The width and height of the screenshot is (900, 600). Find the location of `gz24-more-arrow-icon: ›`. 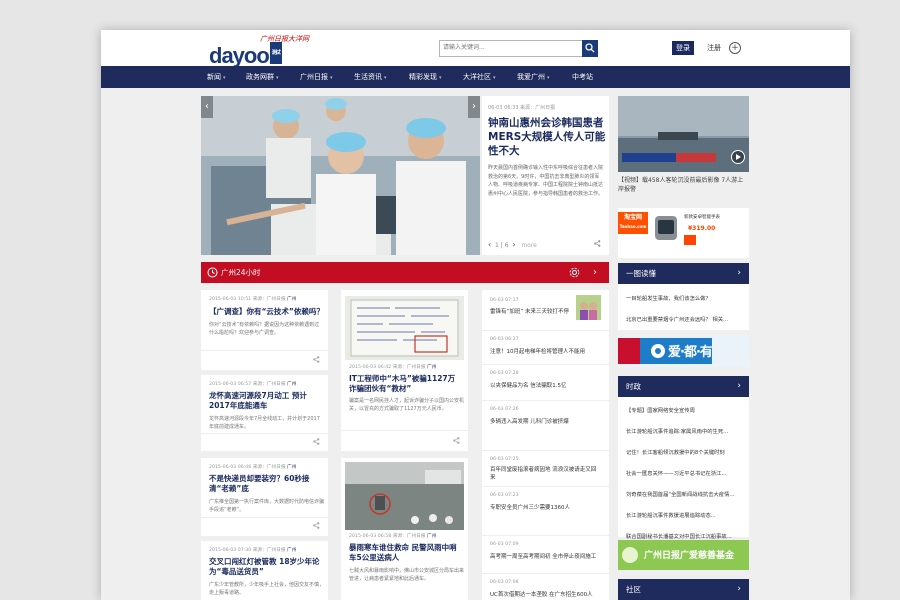

gz24-more-arrow-icon: › is located at coordinates (595, 272).